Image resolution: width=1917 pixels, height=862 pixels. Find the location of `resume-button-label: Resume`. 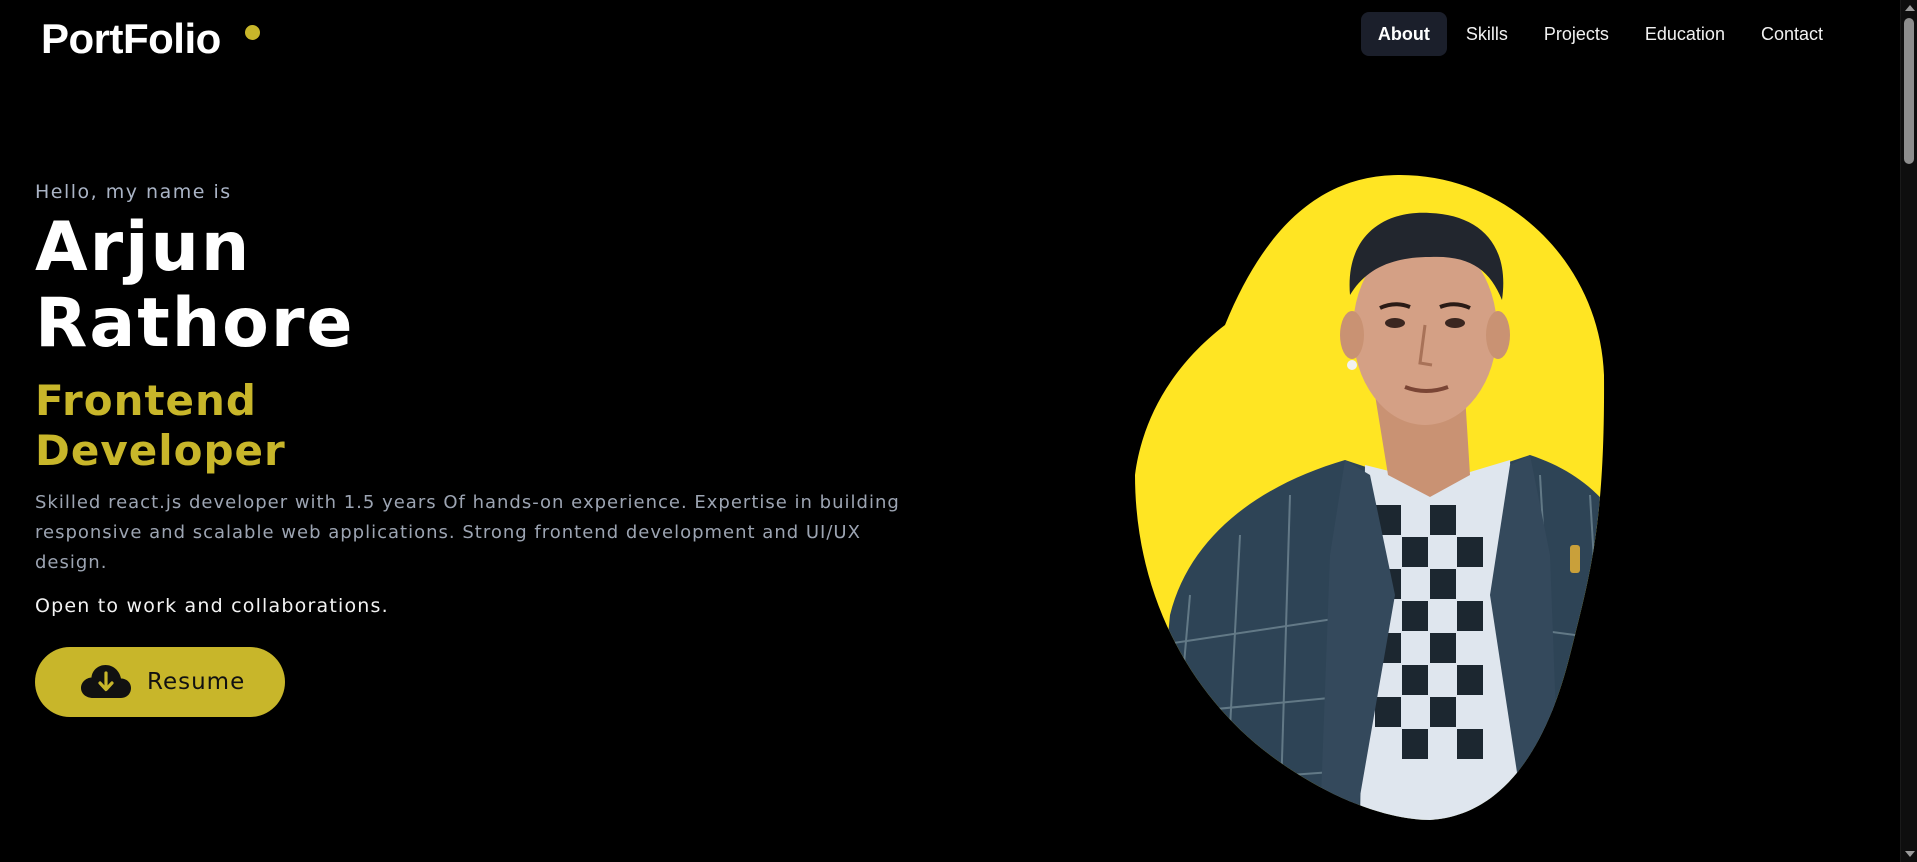

resume-button-label: Resume is located at coordinates (196, 682).